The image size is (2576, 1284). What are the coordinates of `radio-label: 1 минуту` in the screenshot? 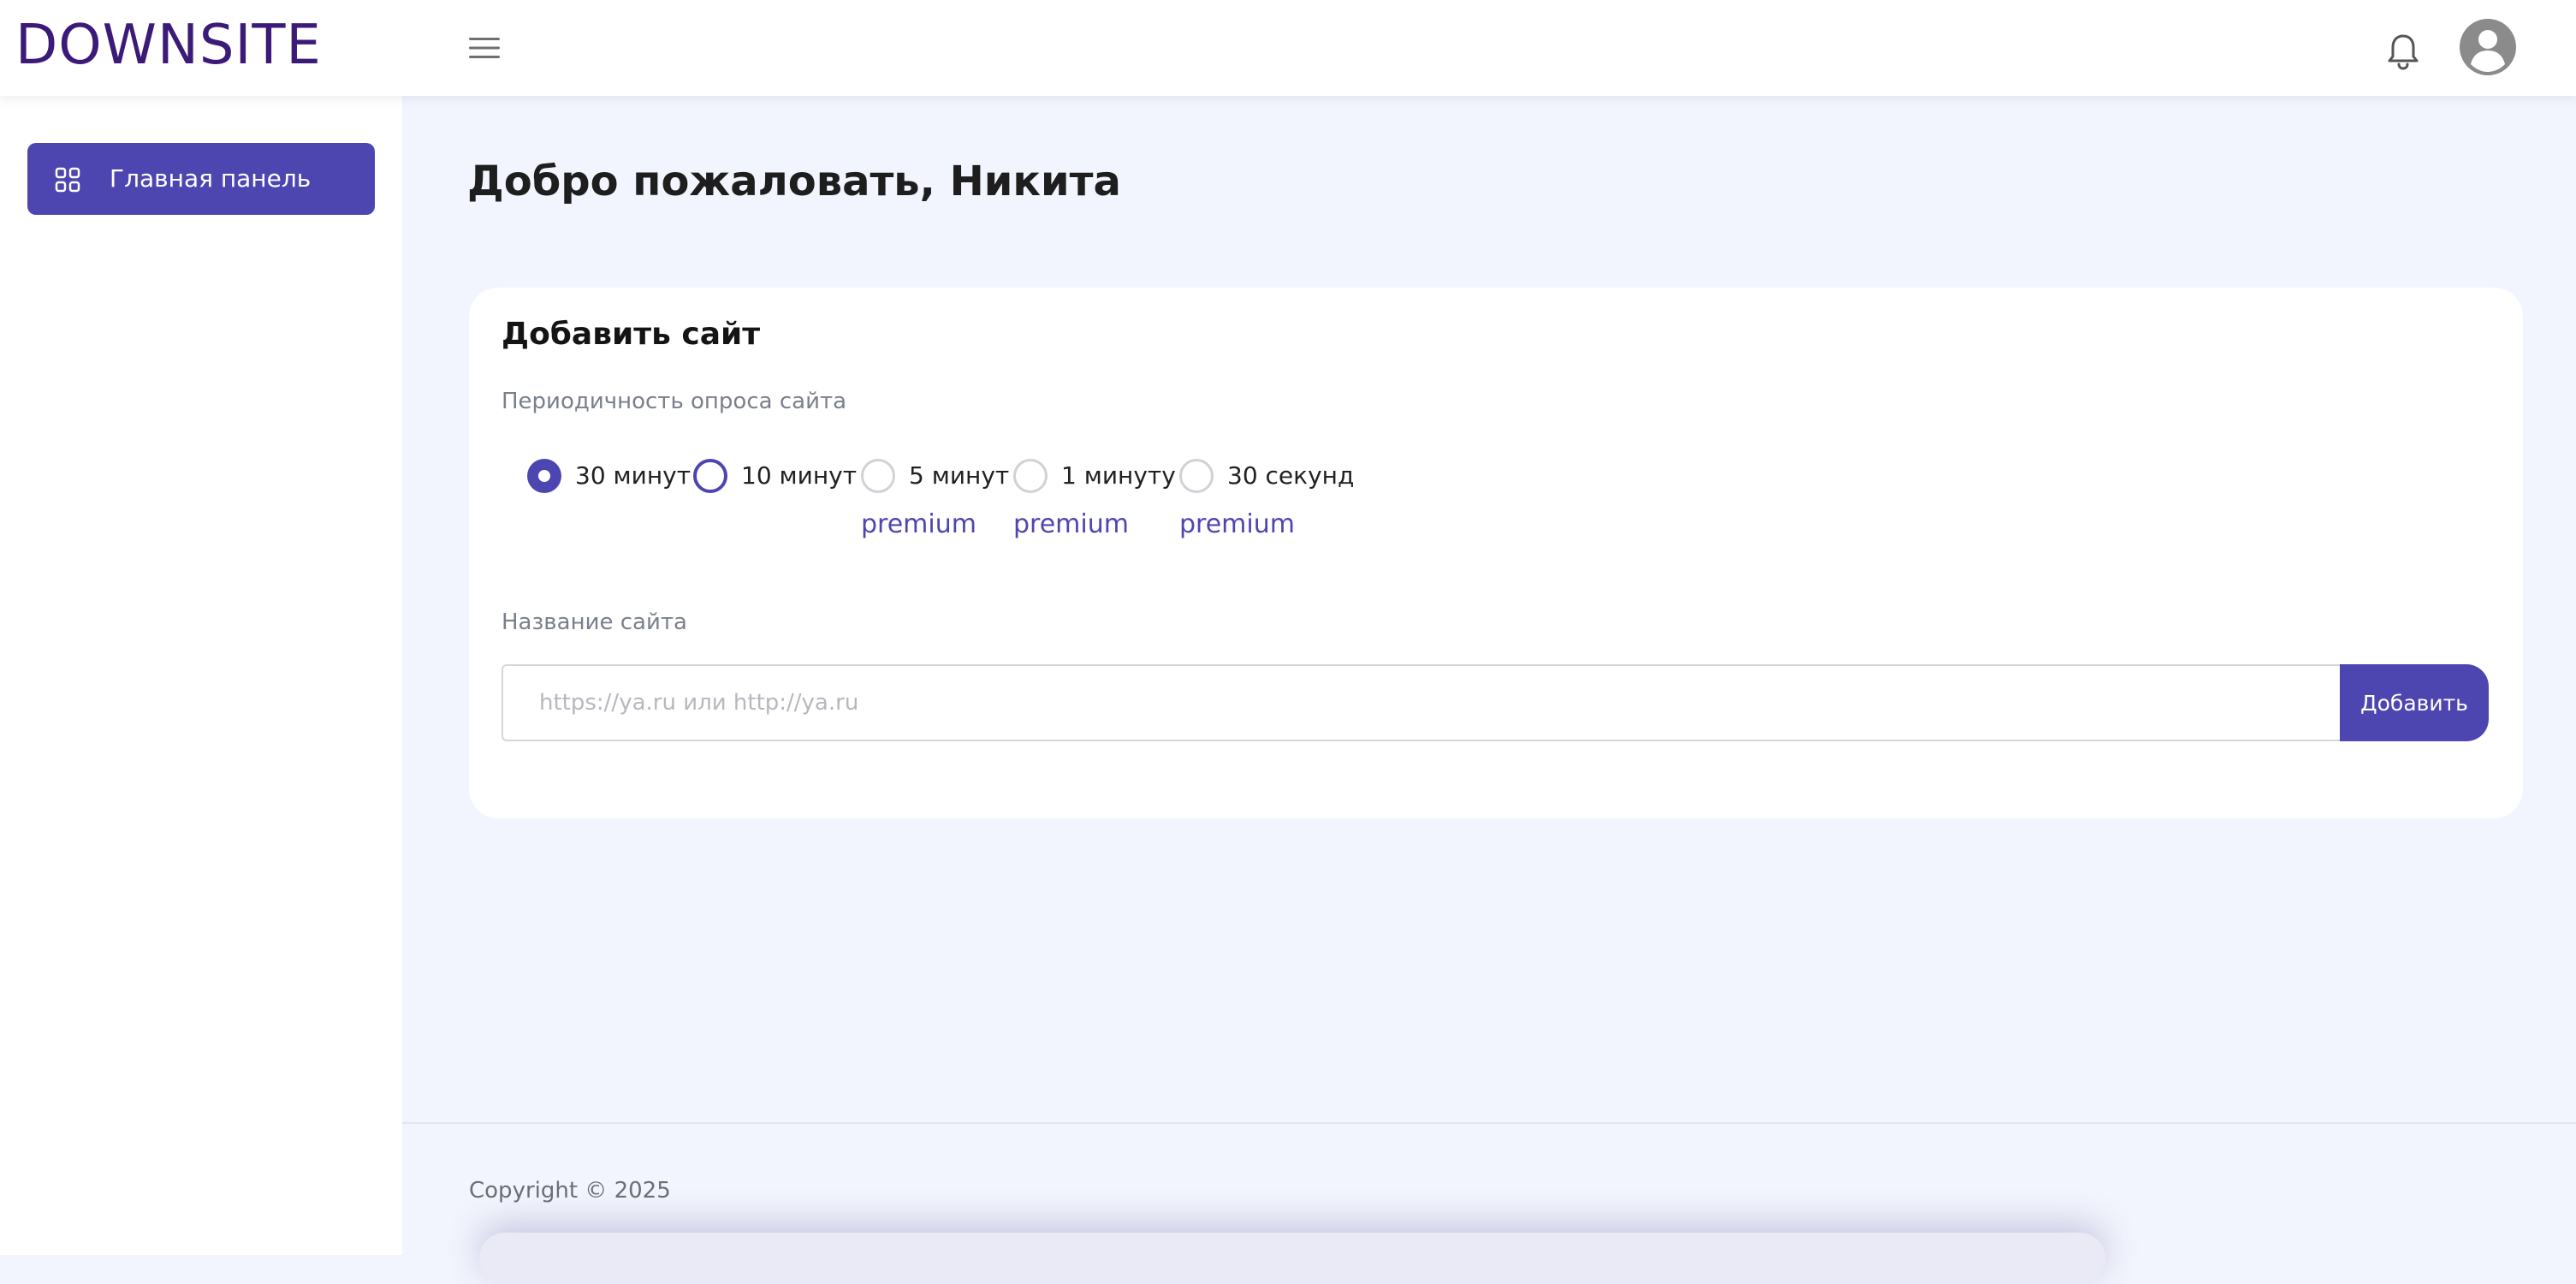 It's located at (1118, 475).